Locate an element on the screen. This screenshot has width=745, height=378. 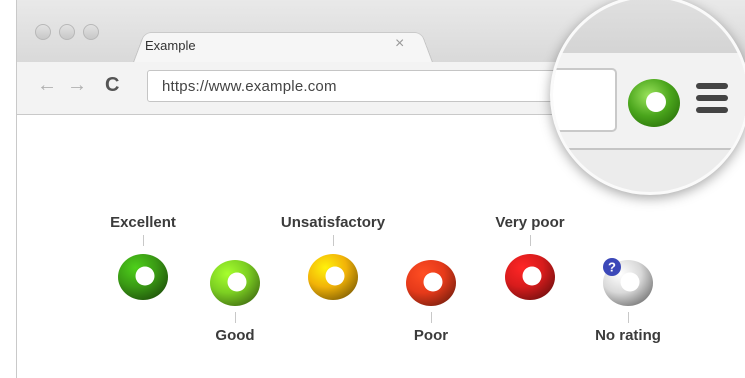
tab-title: Example is located at coordinates (170, 45).